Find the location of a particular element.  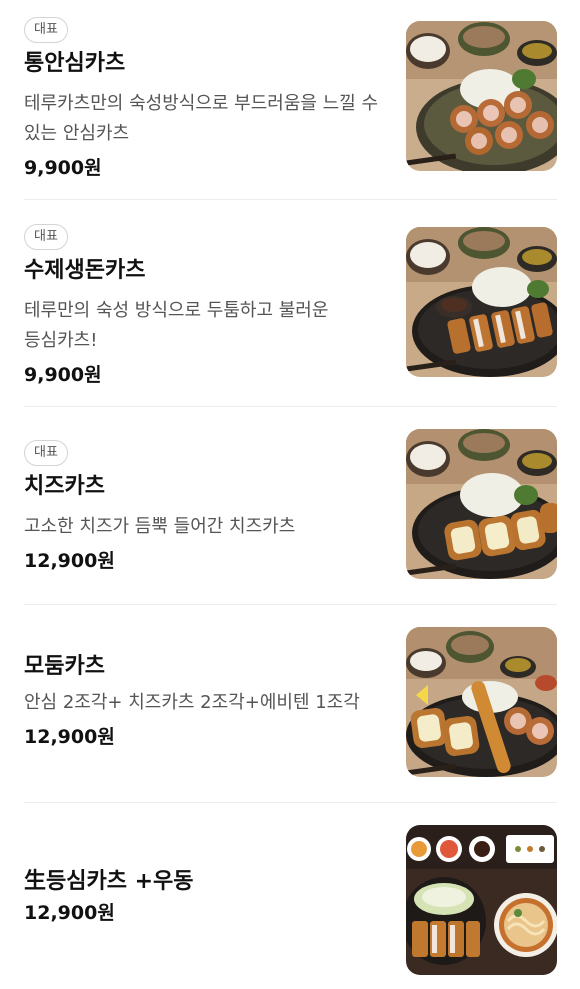

menu-item-name: 수제생돈카츠 is located at coordinates (85, 270).